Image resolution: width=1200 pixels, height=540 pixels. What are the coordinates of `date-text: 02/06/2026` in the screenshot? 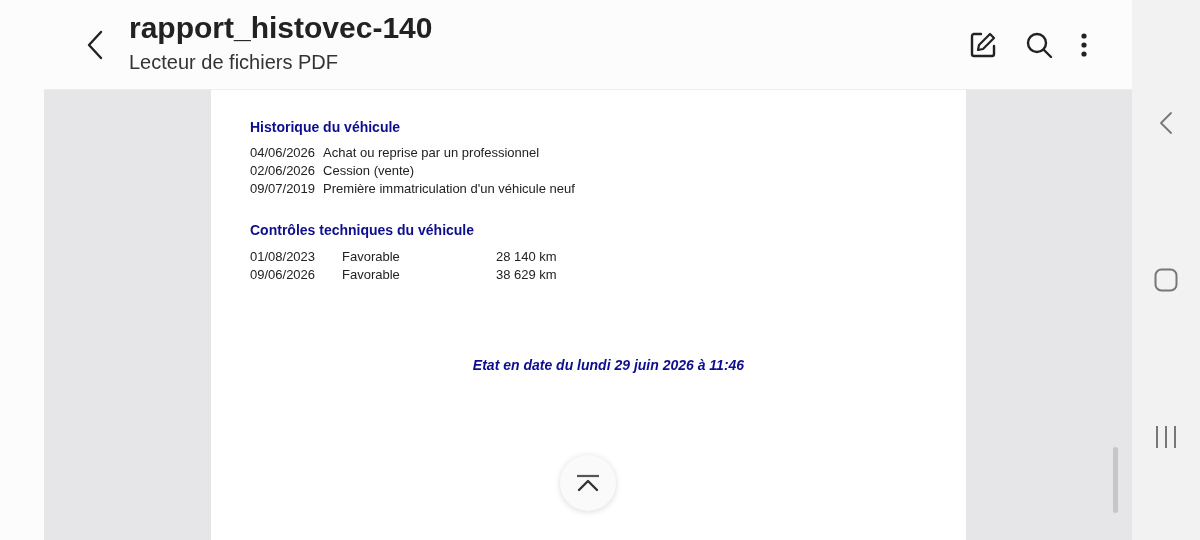 It's located at (283, 171).